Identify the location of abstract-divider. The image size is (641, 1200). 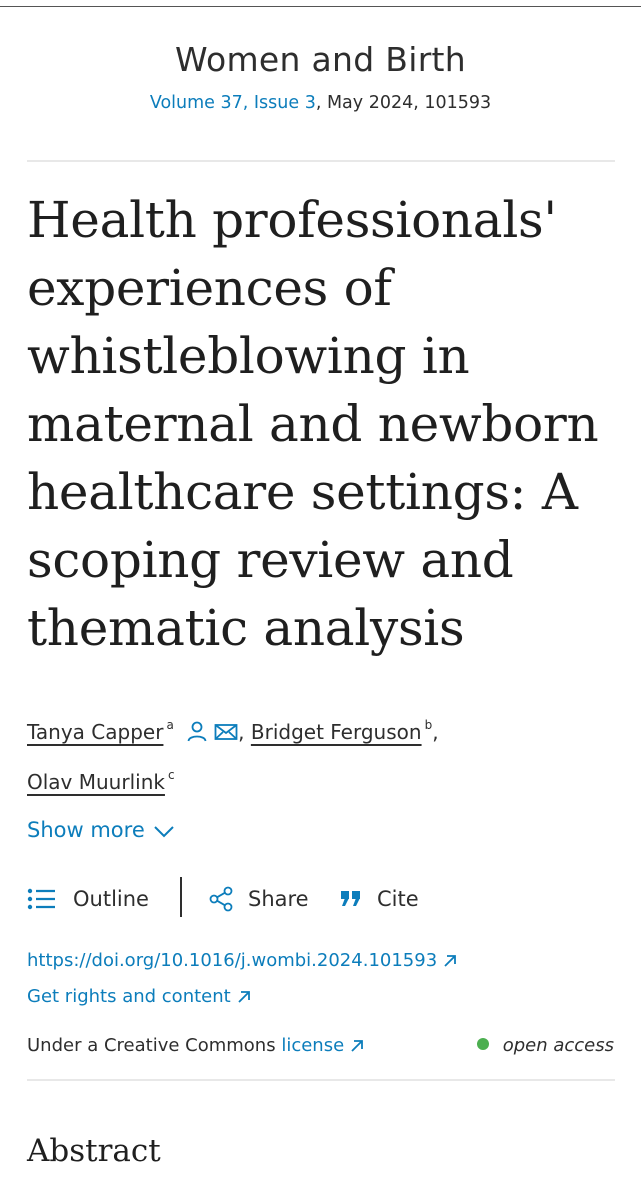
(321, 1080).